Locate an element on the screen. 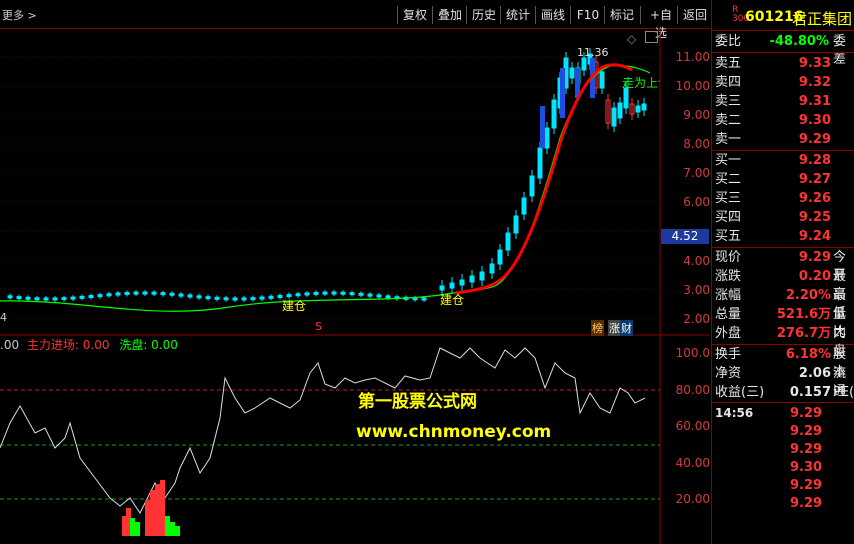  tb-button-huaxian: 画线 is located at coordinates (552, 15).